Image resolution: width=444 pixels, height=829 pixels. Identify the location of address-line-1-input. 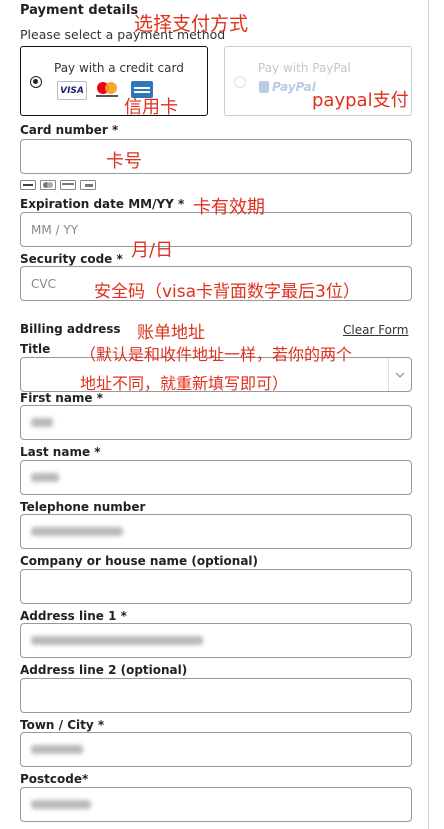
(216, 640).